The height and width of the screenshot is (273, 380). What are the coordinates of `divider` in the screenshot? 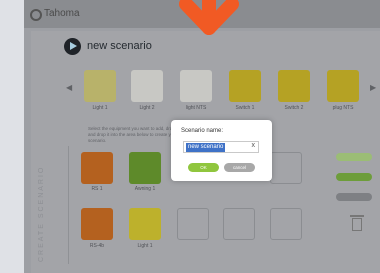 It's located at (68, 205).